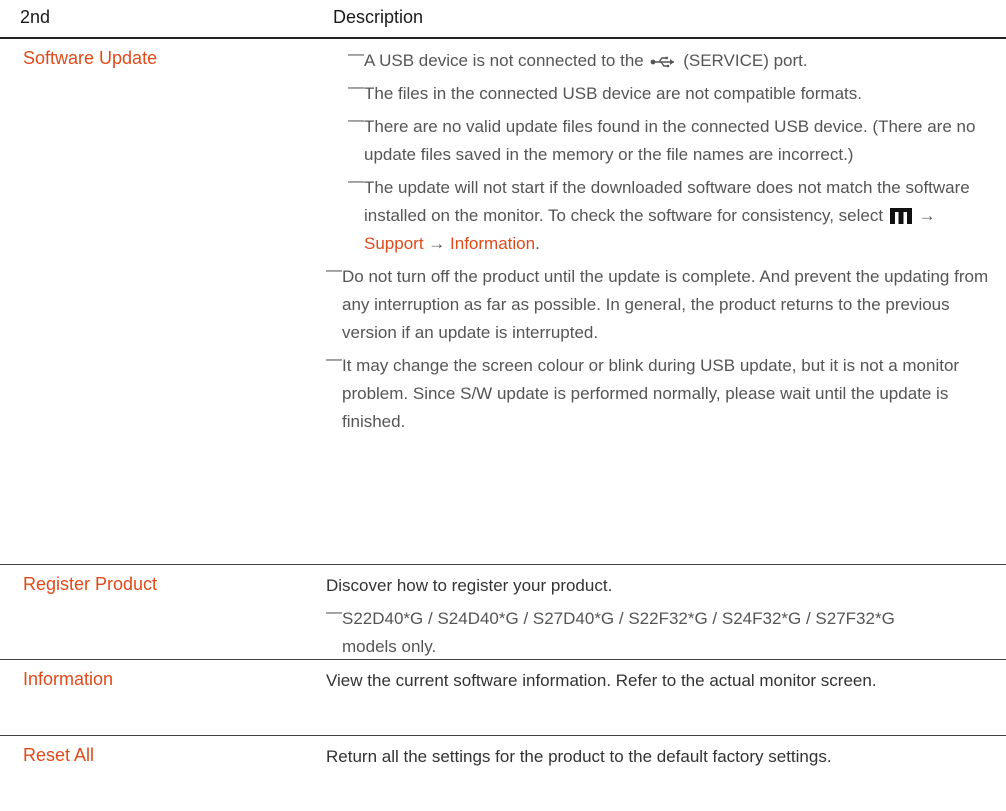  What do you see at coordinates (663, 62) in the screenshot?
I see `usb-icon` at bounding box center [663, 62].